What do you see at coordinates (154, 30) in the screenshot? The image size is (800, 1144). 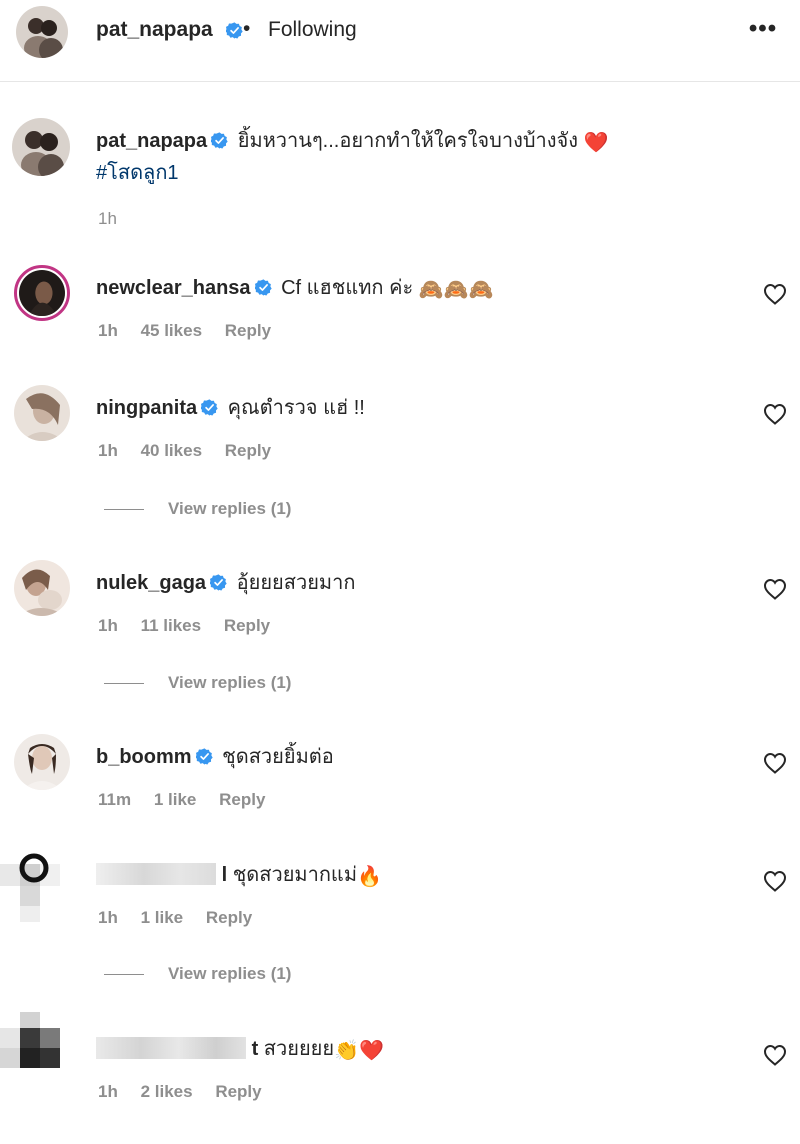 I see `header-username: pat_napapa` at bounding box center [154, 30].